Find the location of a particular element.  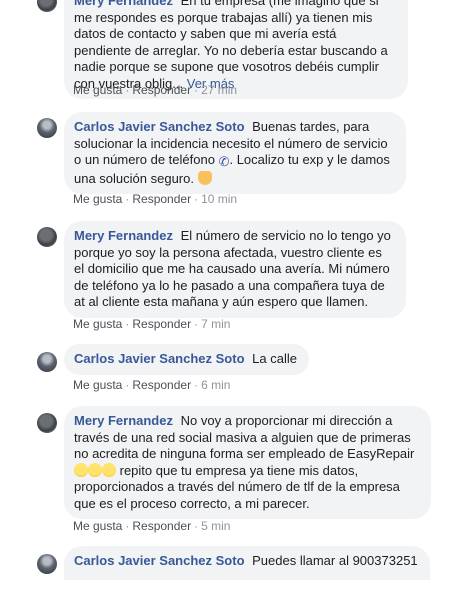

comment-actions: Me gusta · Responder · 7 min is located at coordinates (151, 324).